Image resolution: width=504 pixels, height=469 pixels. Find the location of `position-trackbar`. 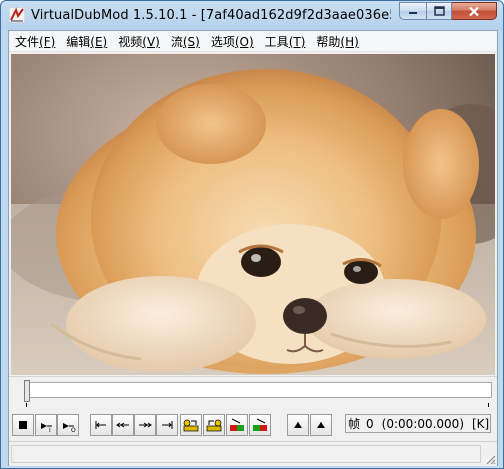

position-trackbar is located at coordinates (253, 392).